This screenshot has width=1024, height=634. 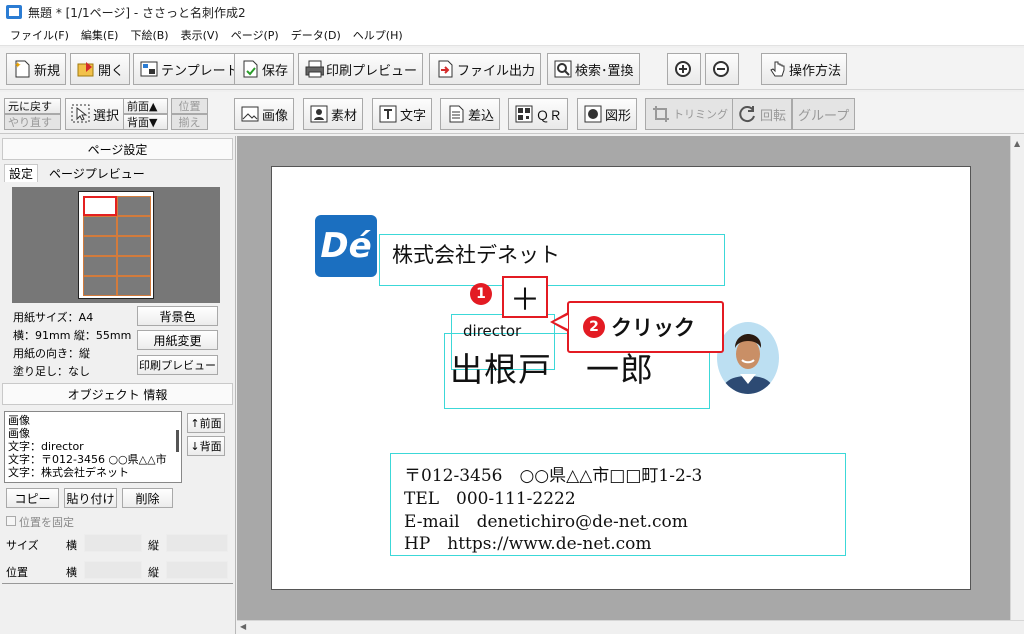 I want to click on copy-button: コピー, so click(x=32, y=498).